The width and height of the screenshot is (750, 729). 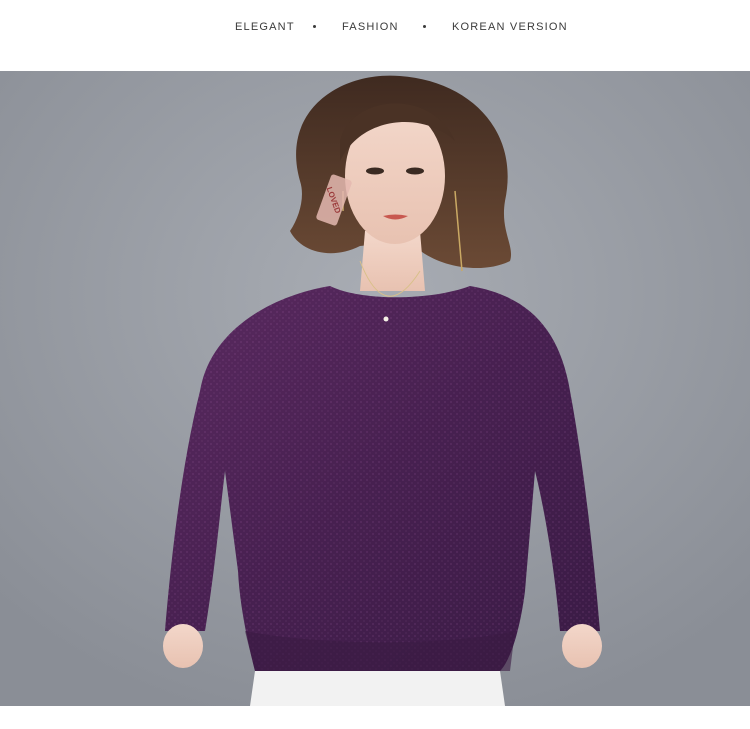 What do you see at coordinates (377, 688) in the screenshot?
I see `white-pants` at bounding box center [377, 688].